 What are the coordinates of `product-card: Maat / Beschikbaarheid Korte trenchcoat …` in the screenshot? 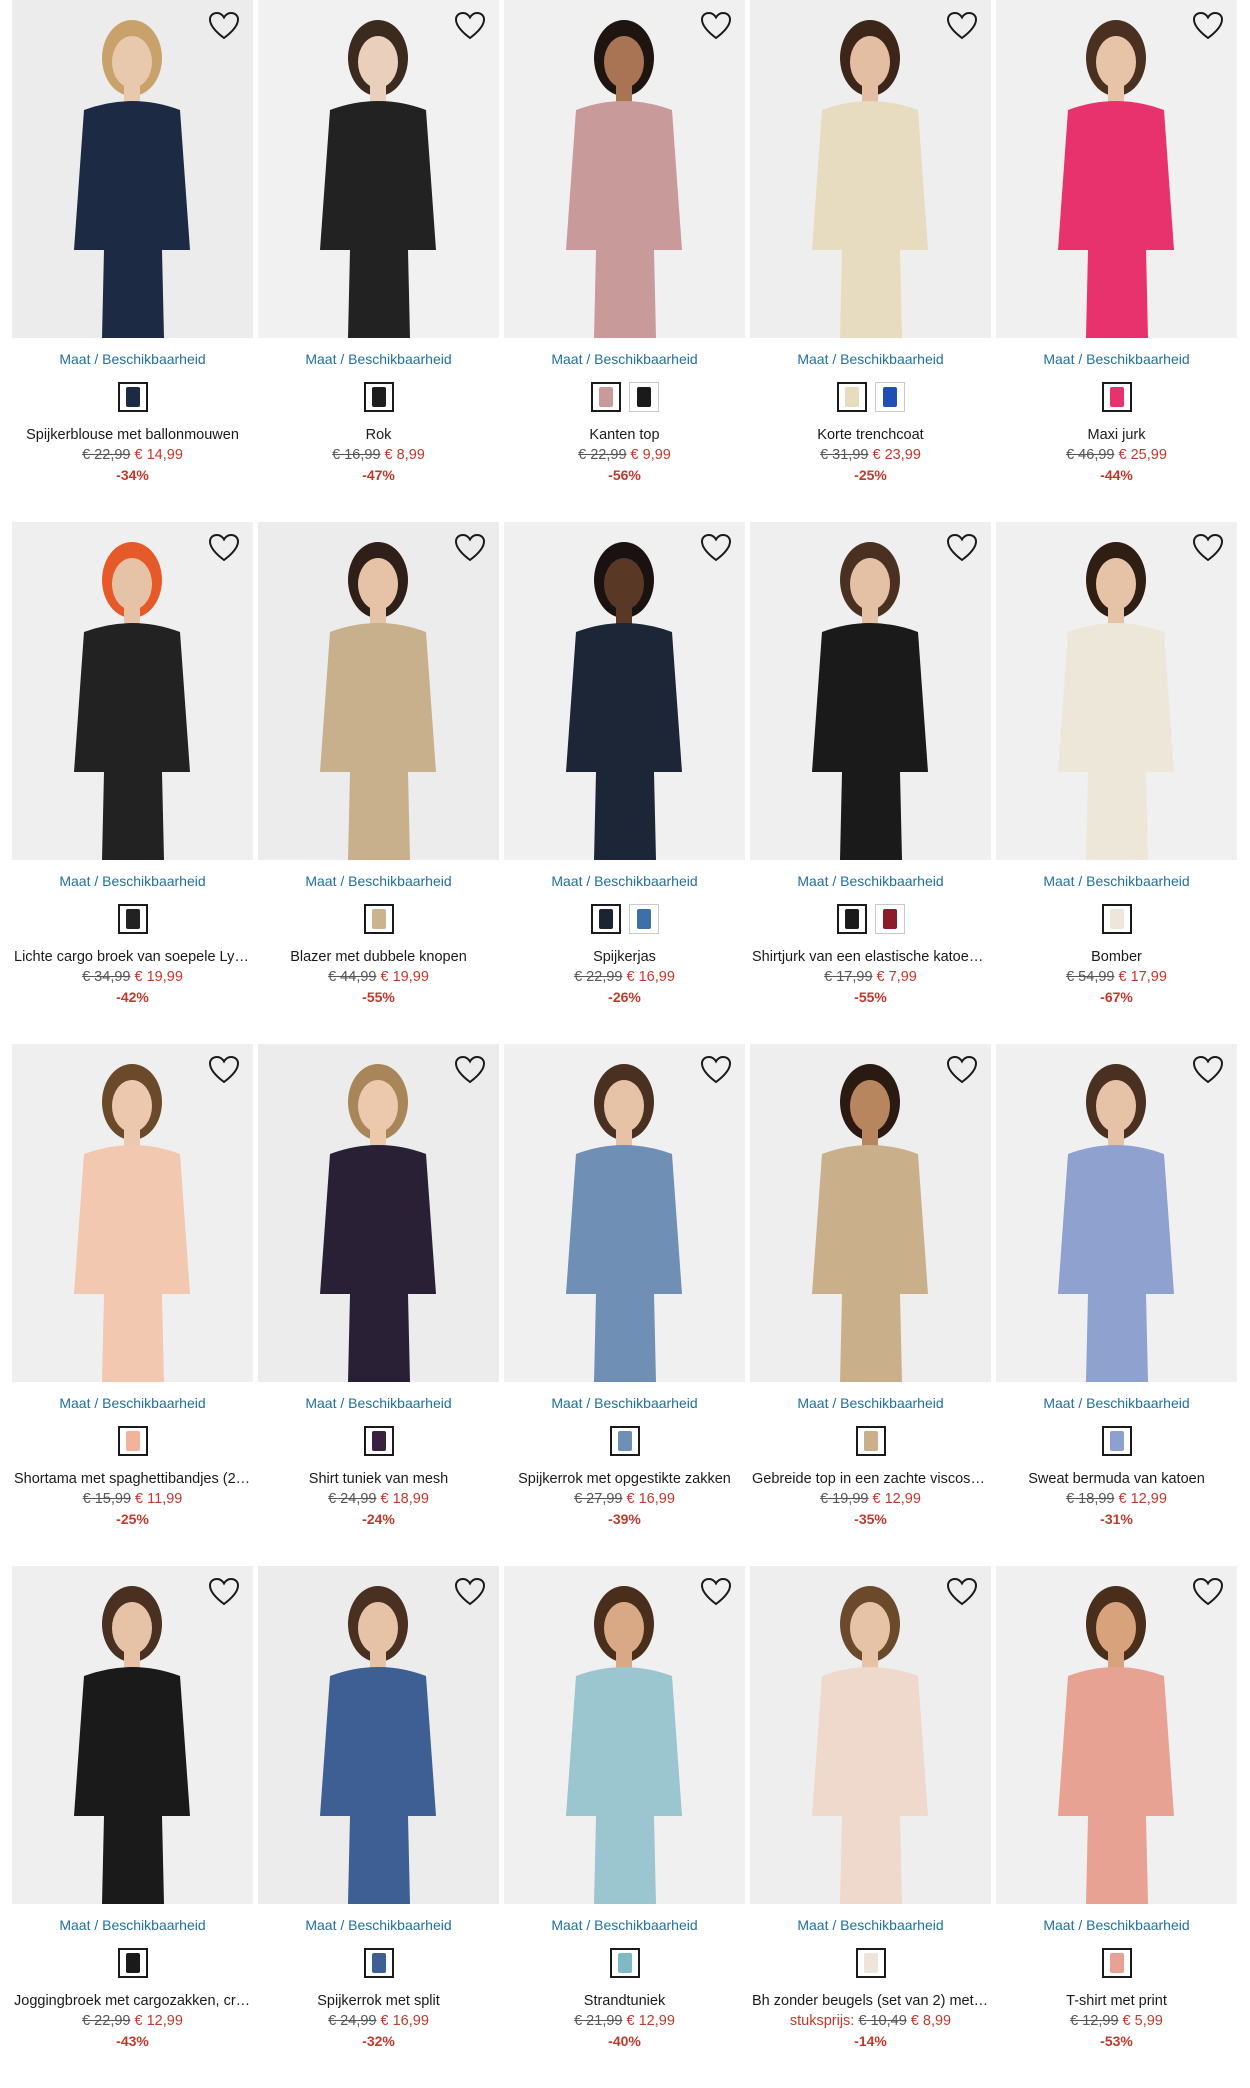 It's located at (870, 261).